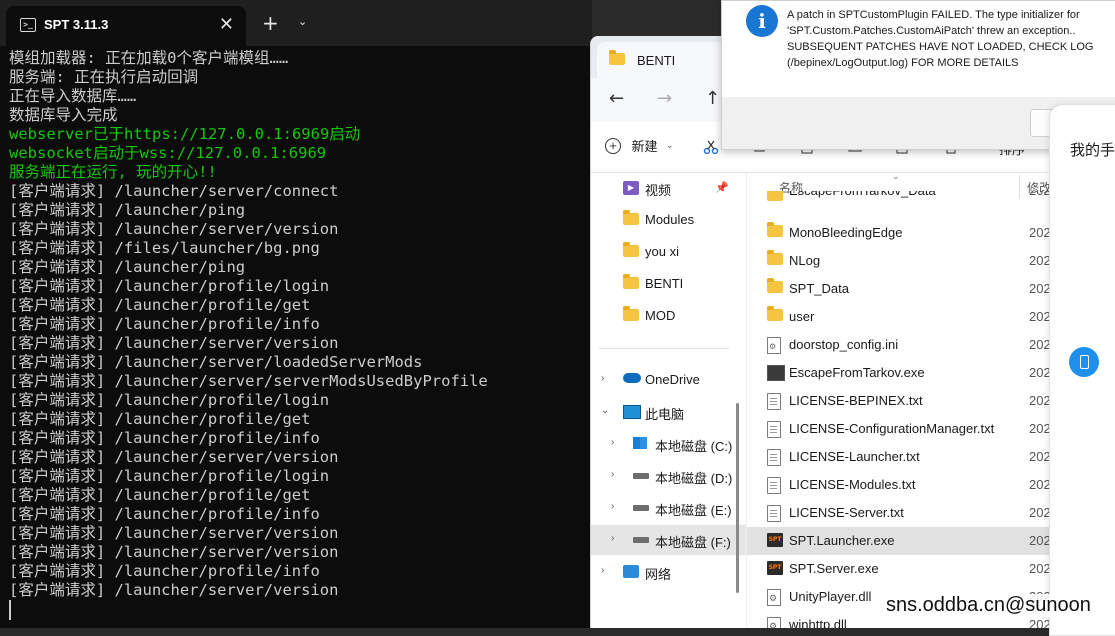 This screenshot has height=636, width=1115. I want to click on terminal-tab: >_ SPT 3.11.3 ✕, so click(126, 26).